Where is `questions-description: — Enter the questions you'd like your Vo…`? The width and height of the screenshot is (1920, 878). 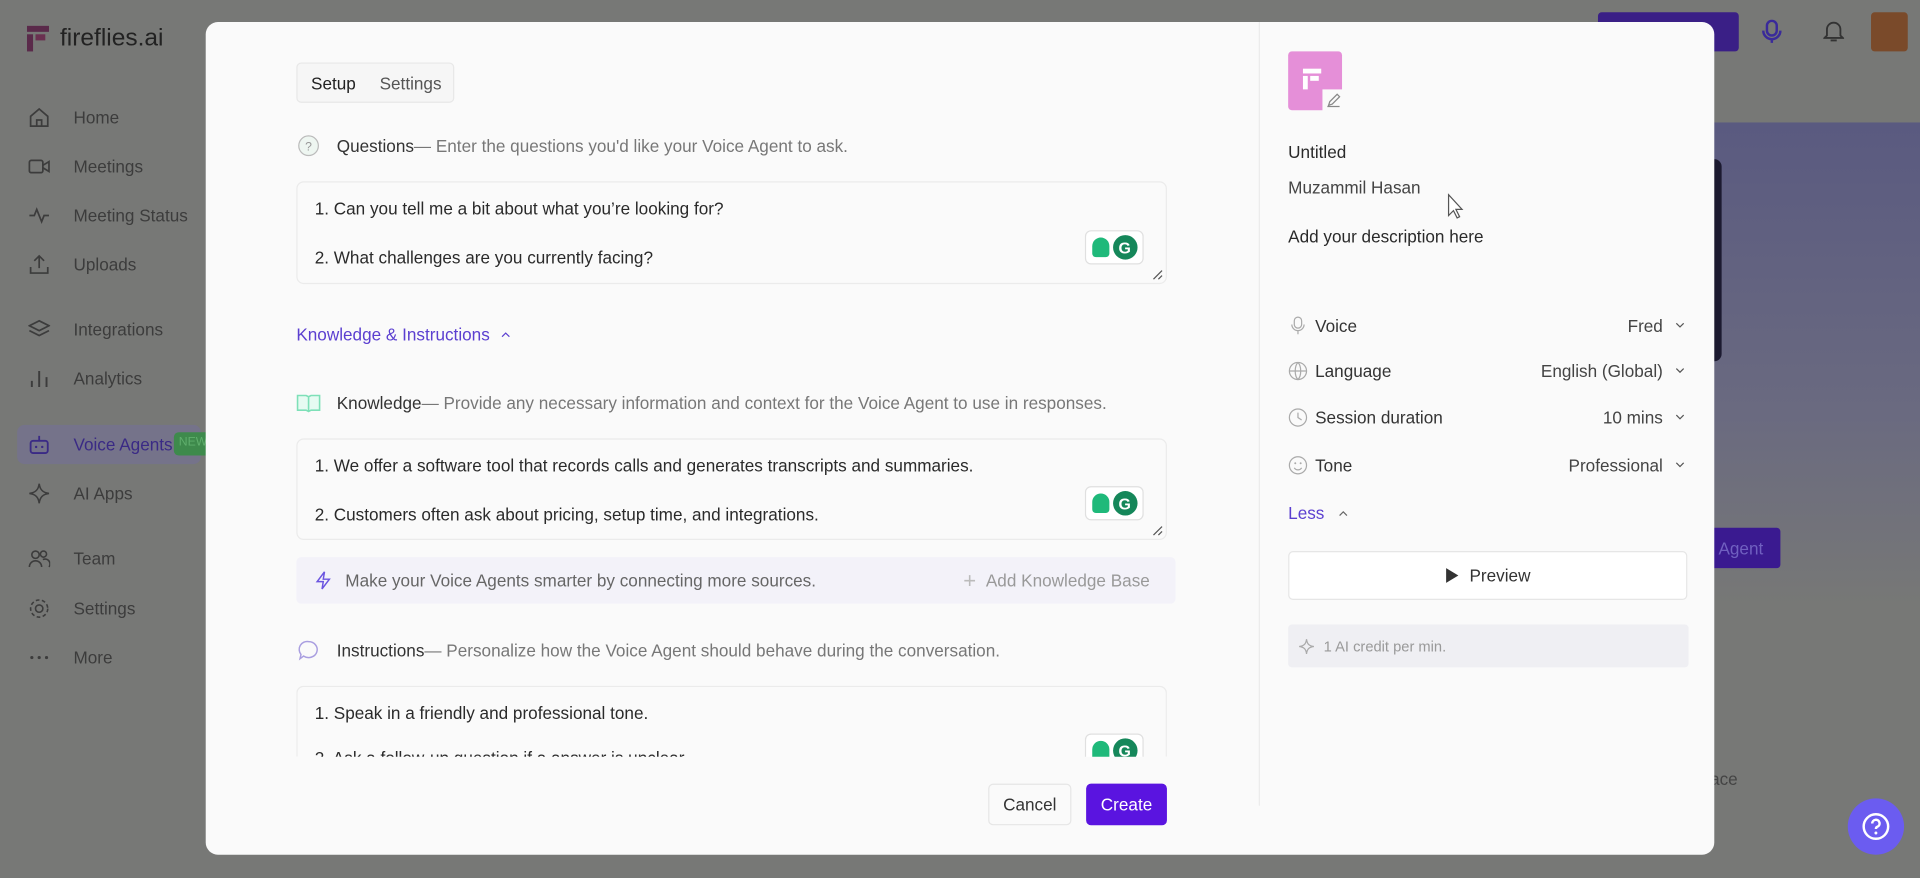 questions-description: — Enter the questions you'd like your Vo… is located at coordinates (630, 145).